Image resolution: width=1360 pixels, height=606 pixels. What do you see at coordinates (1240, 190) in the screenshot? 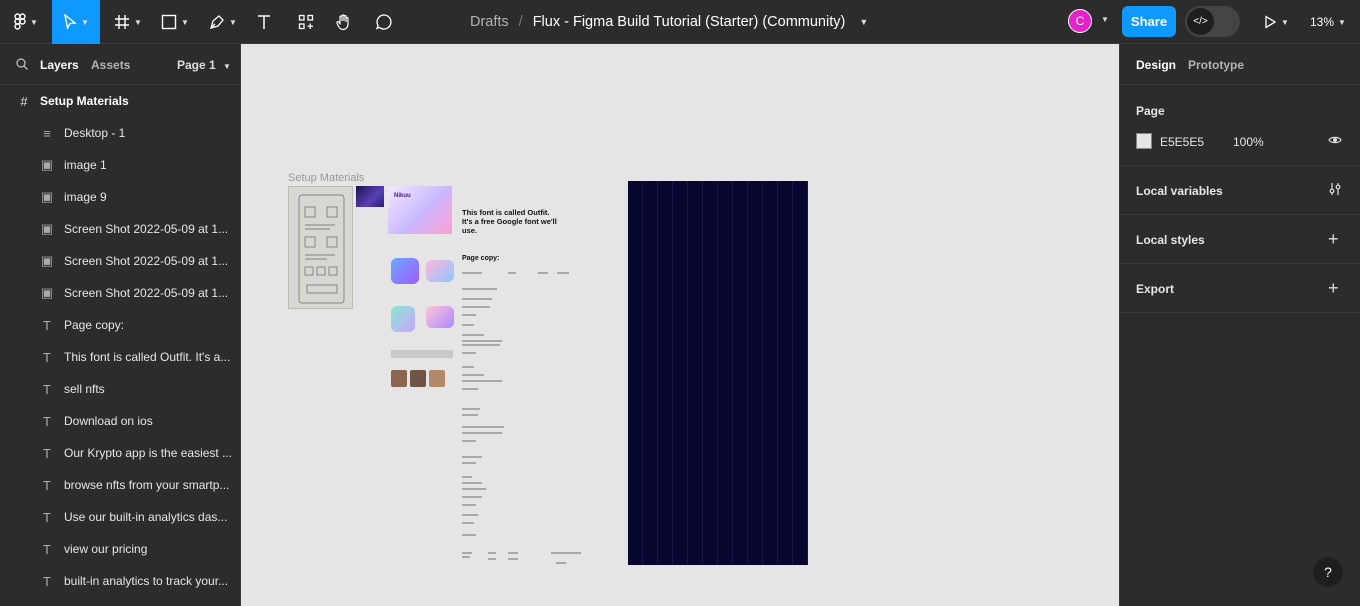
I see `local-variables-section: Local variables` at bounding box center [1240, 190].